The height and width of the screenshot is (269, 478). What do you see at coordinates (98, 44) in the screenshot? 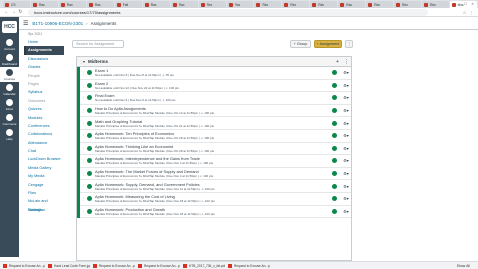
I see `search-input: Search for Assignment` at bounding box center [98, 44].